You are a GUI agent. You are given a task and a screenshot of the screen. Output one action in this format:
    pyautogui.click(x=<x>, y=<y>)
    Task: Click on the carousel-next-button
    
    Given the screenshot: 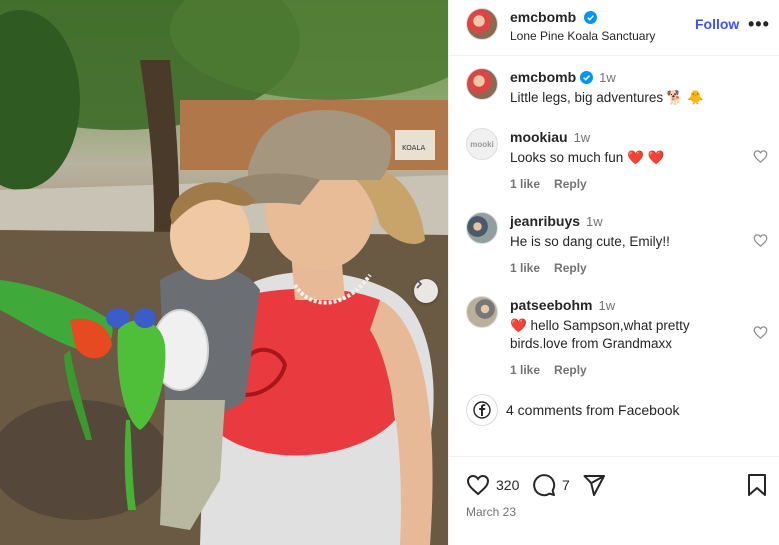 What is the action you would take?
    pyautogui.click(x=426, y=291)
    